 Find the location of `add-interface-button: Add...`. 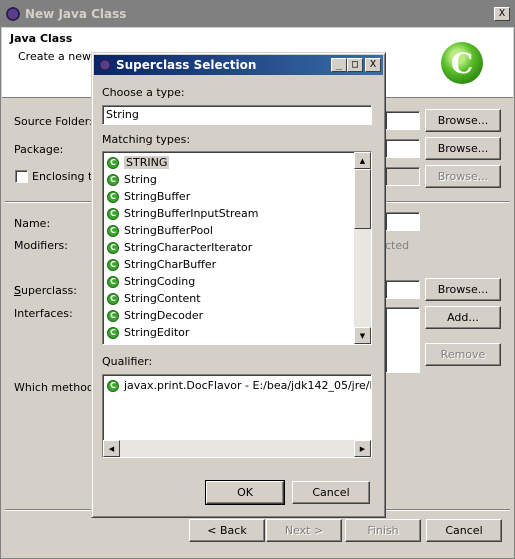

add-interface-button: Add... is located at coordinates (463, 317).